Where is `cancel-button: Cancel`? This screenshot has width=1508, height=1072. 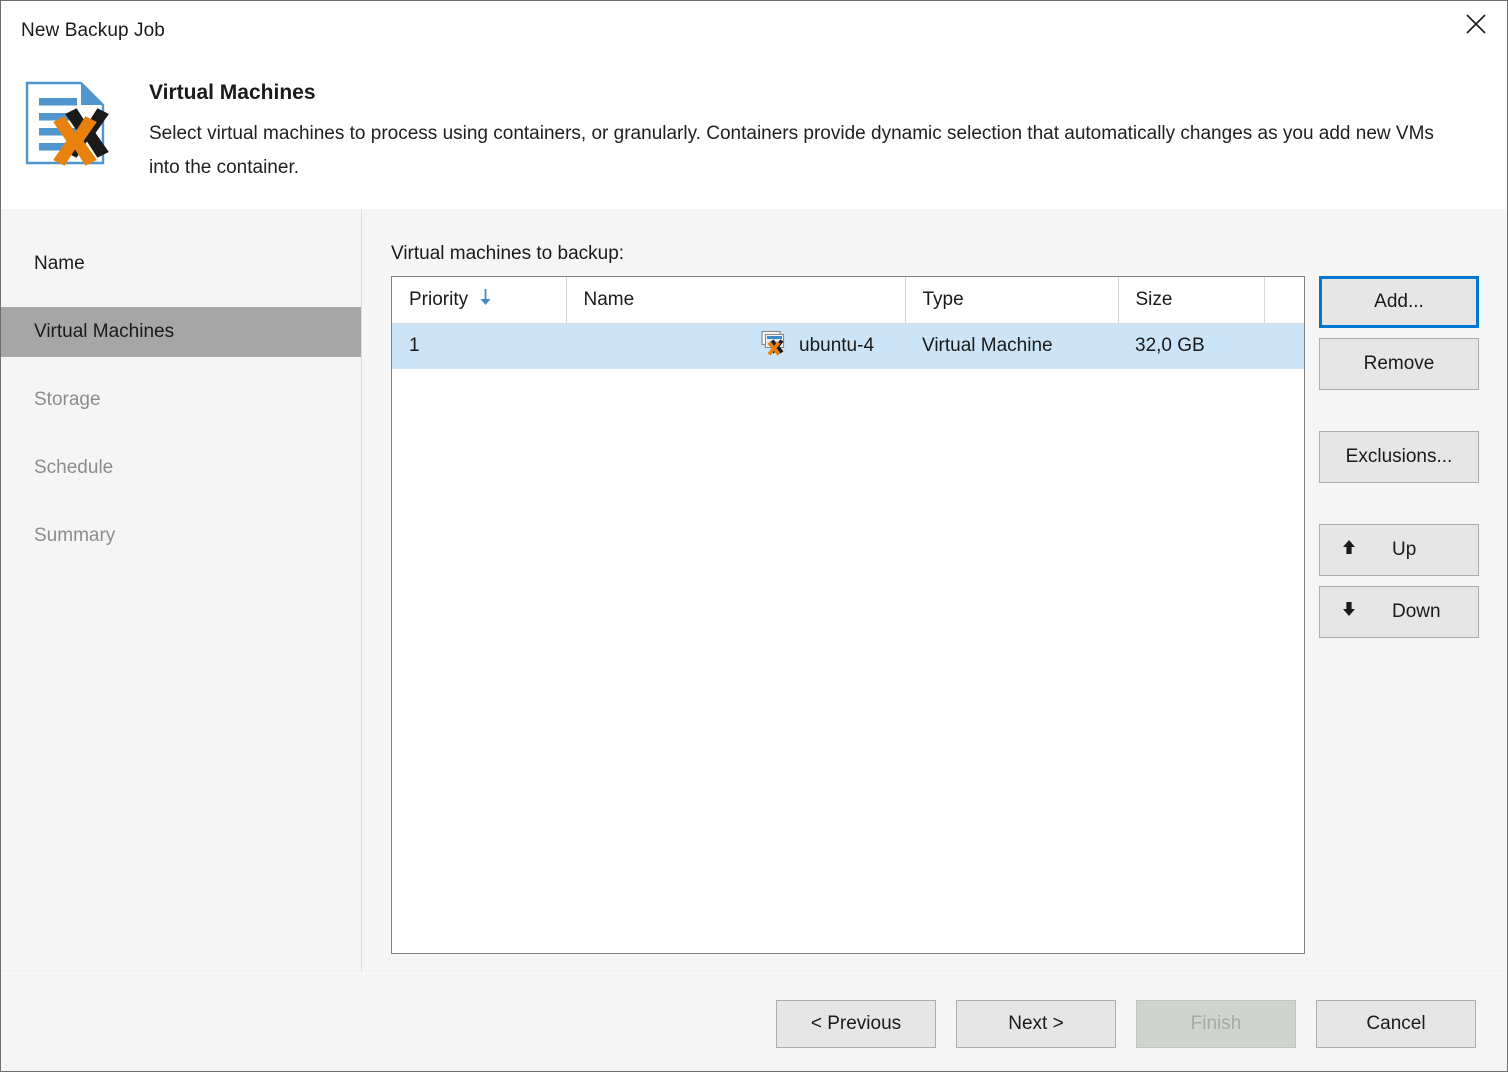 cancel-button: Cancel is located at coordinates (1396, 1024).